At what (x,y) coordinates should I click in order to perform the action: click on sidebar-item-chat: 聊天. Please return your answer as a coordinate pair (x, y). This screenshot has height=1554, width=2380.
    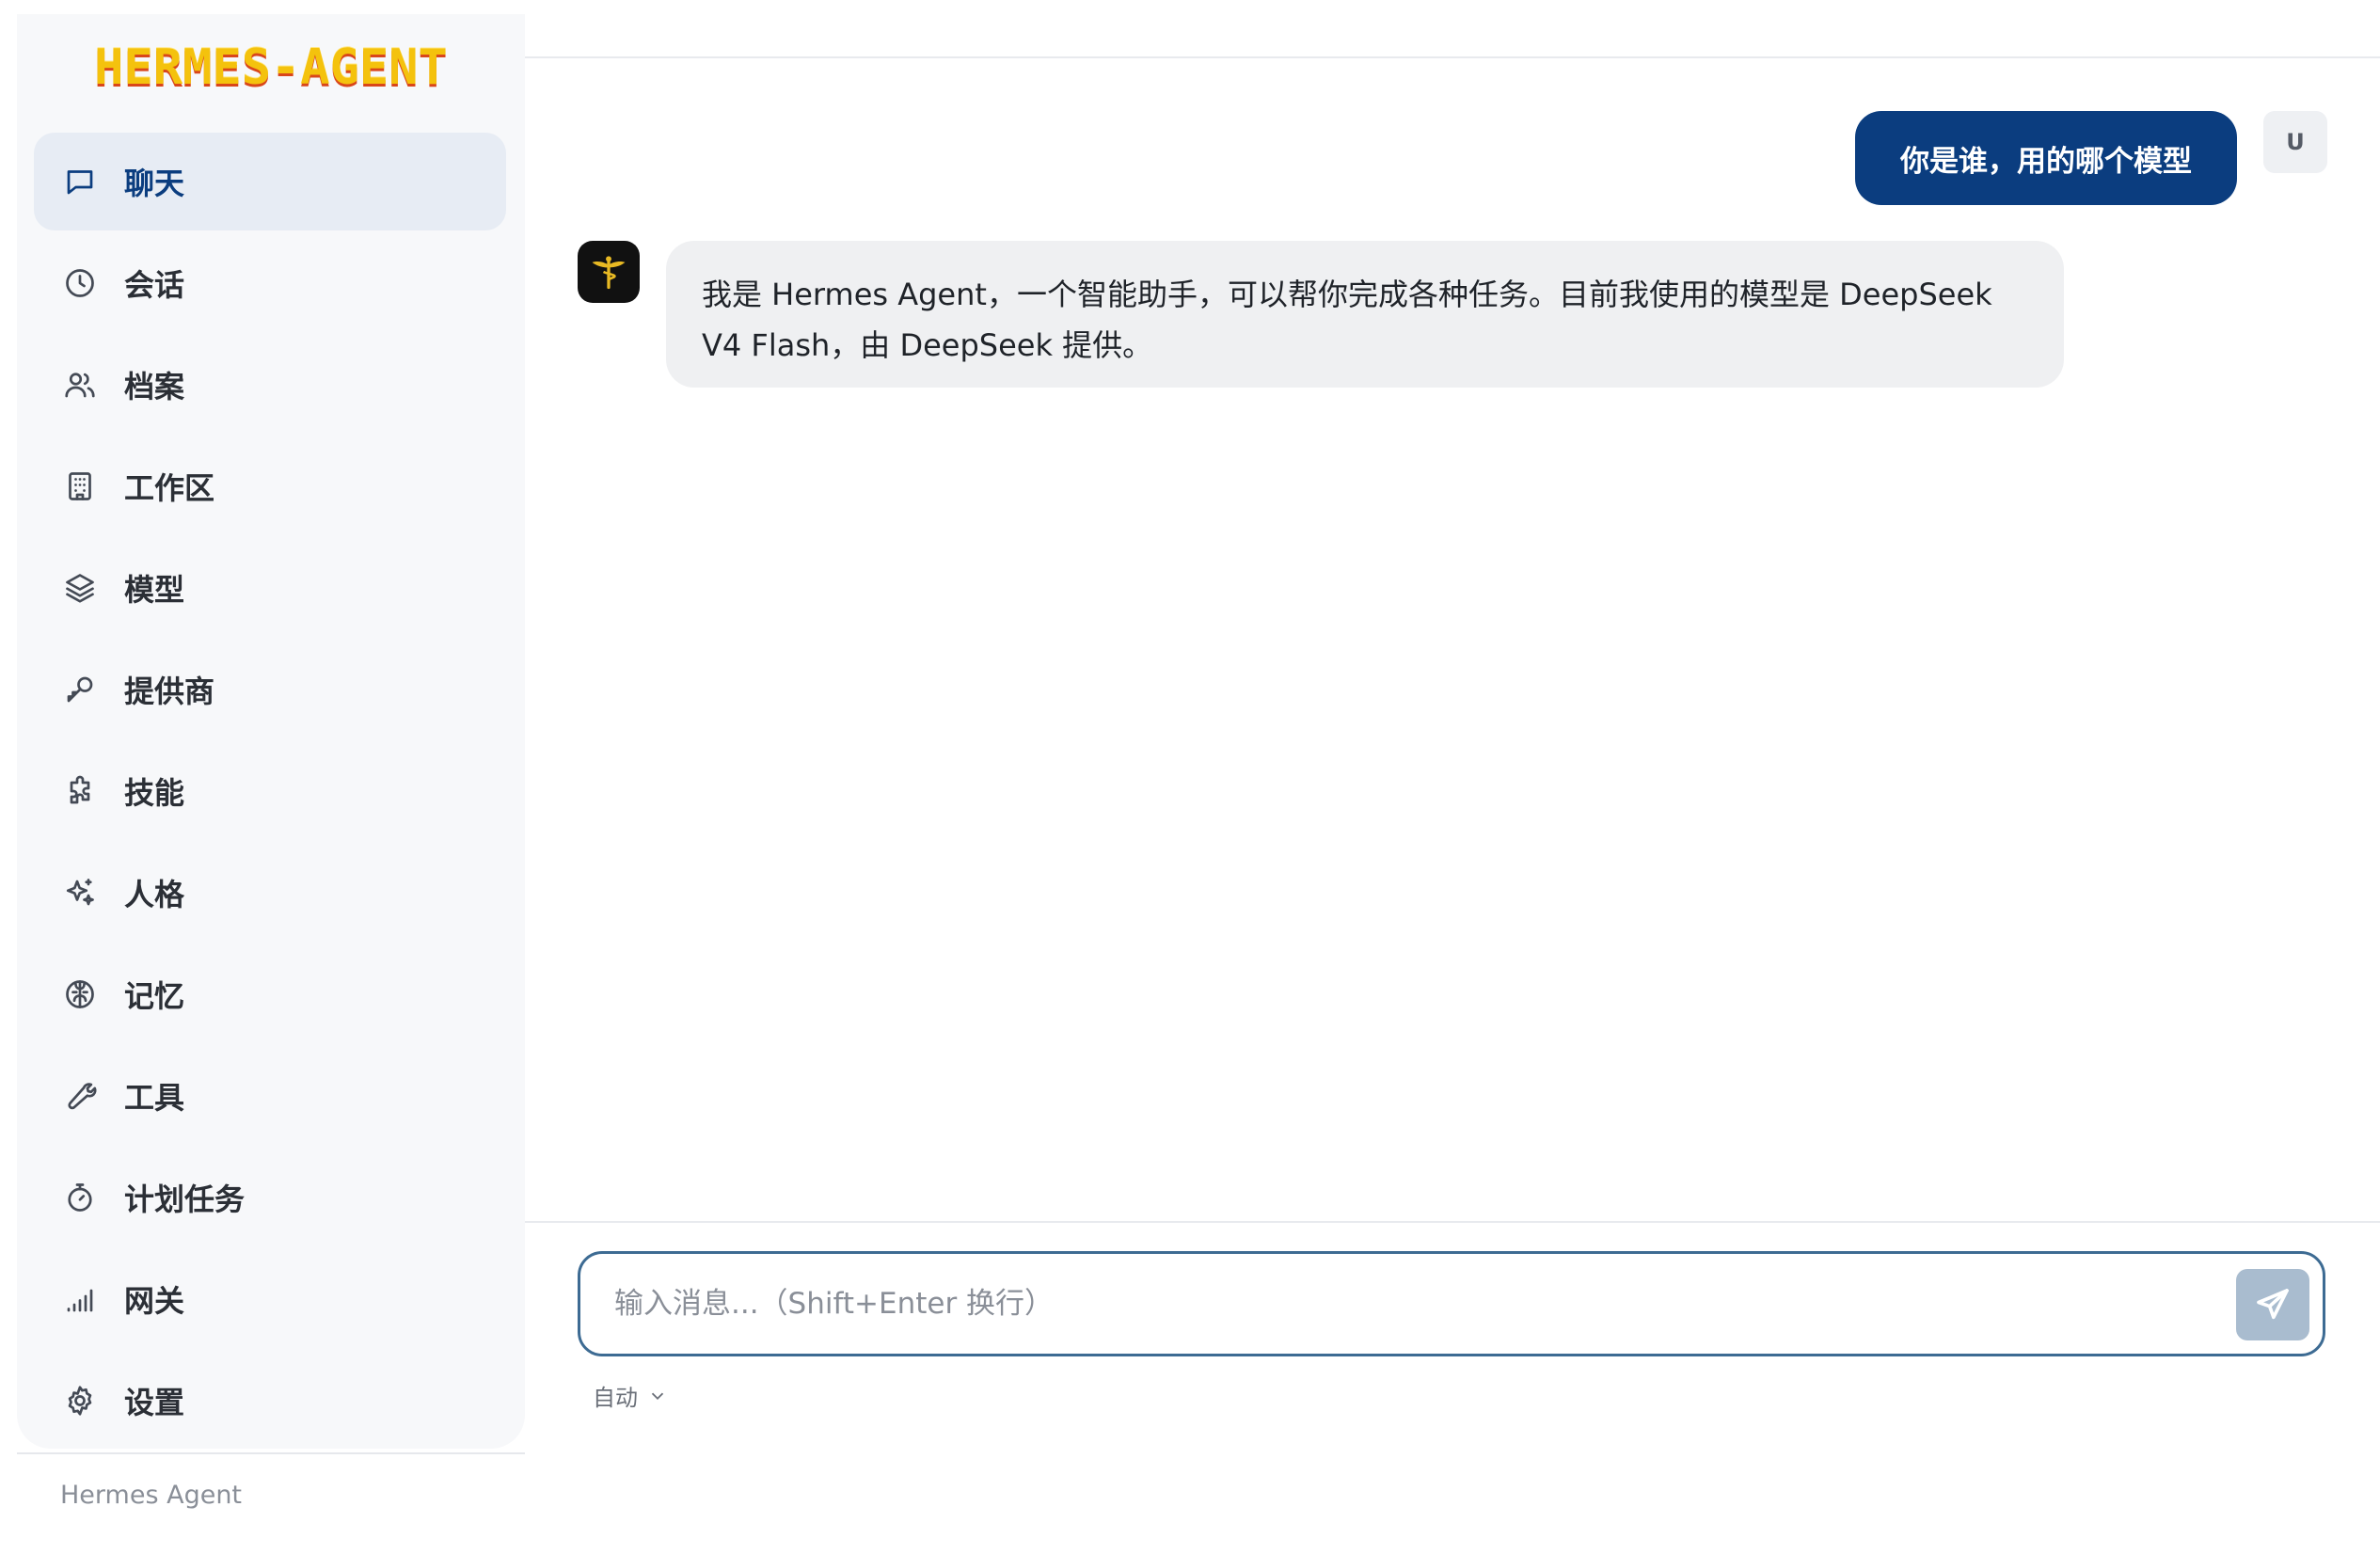
    Looking at the image, I should click on (270, 181).